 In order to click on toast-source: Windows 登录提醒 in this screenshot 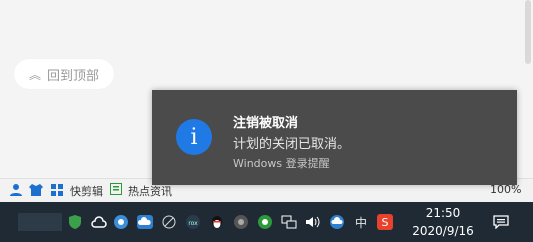, I will do `click(281, 163)`.